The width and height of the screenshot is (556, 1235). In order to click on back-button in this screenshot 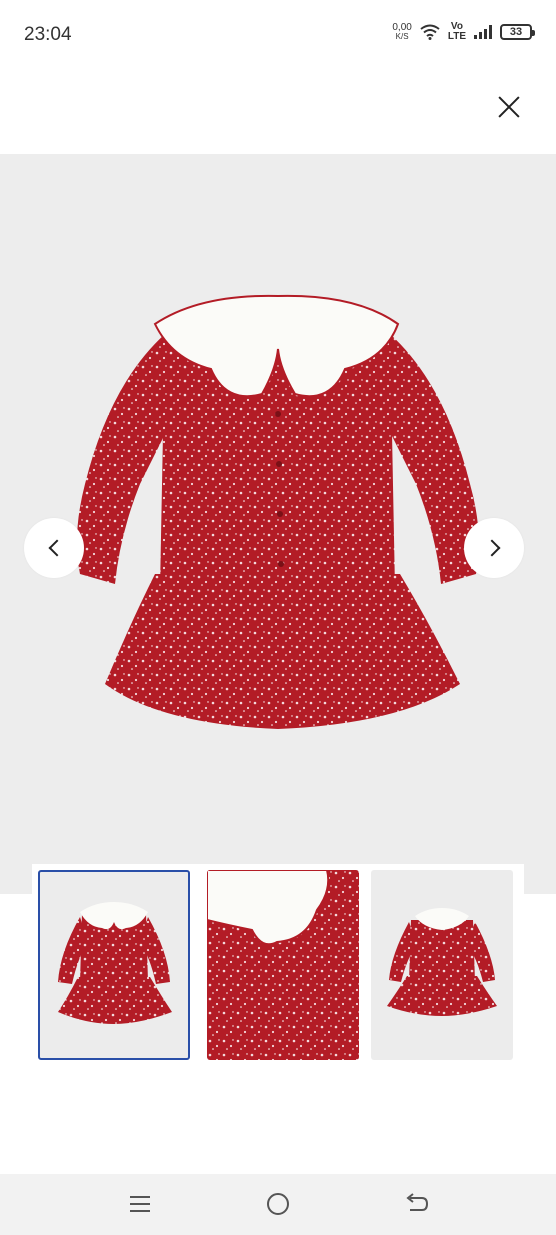, I will do `click(416, 1204)`.